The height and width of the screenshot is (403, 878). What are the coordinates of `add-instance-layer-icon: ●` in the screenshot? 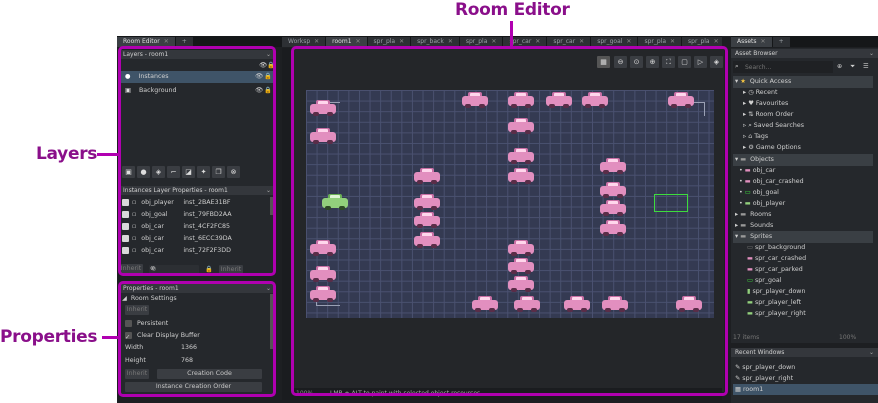 It's located at (143, 172).